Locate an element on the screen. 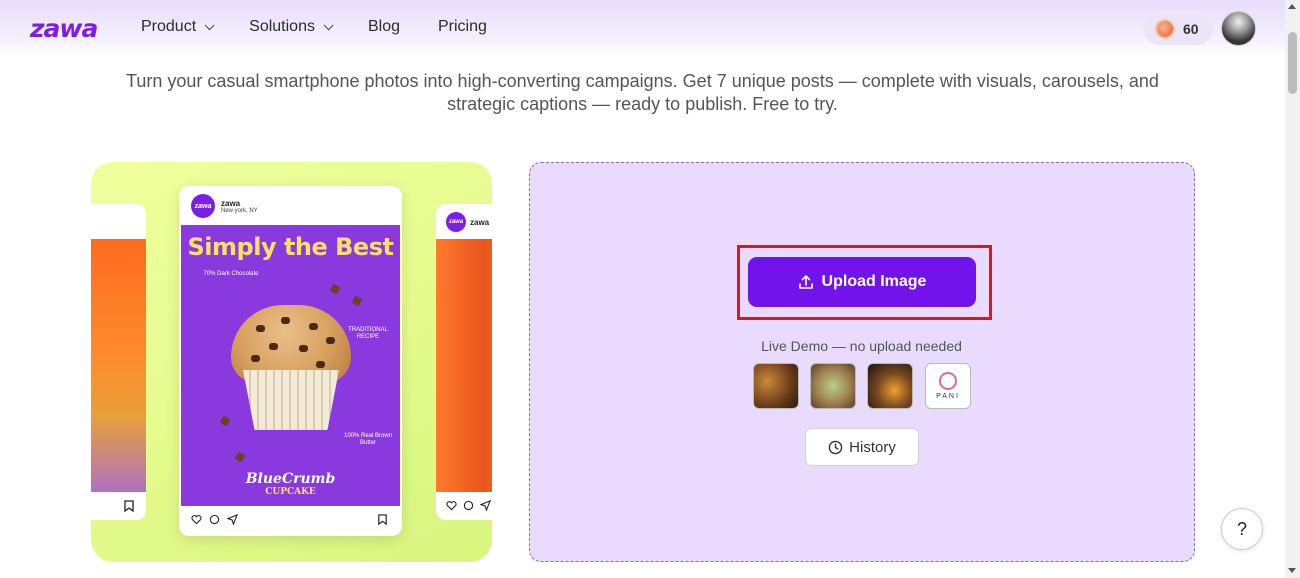  demo-thumbnail-drinks is located at coordinates (833, 386).